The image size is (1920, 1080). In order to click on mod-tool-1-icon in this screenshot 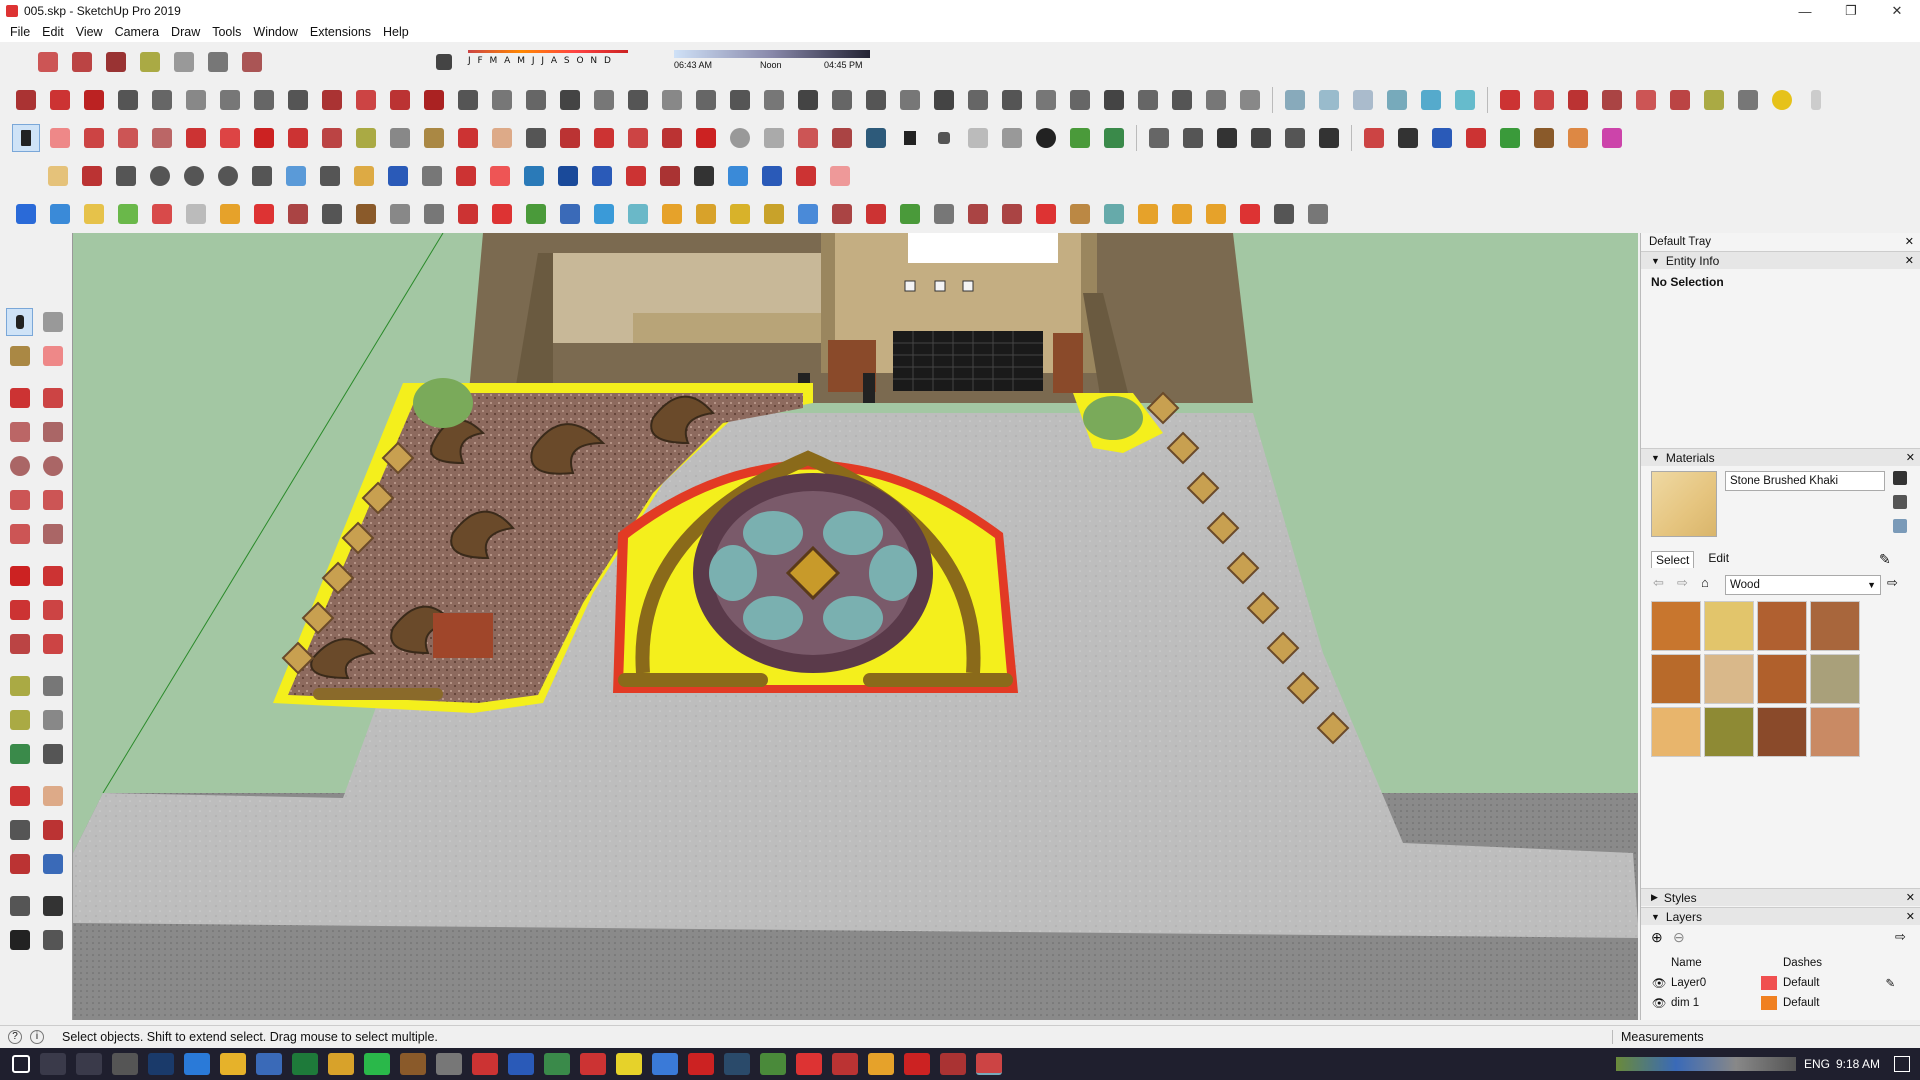, I will do `click(26, 214)`.